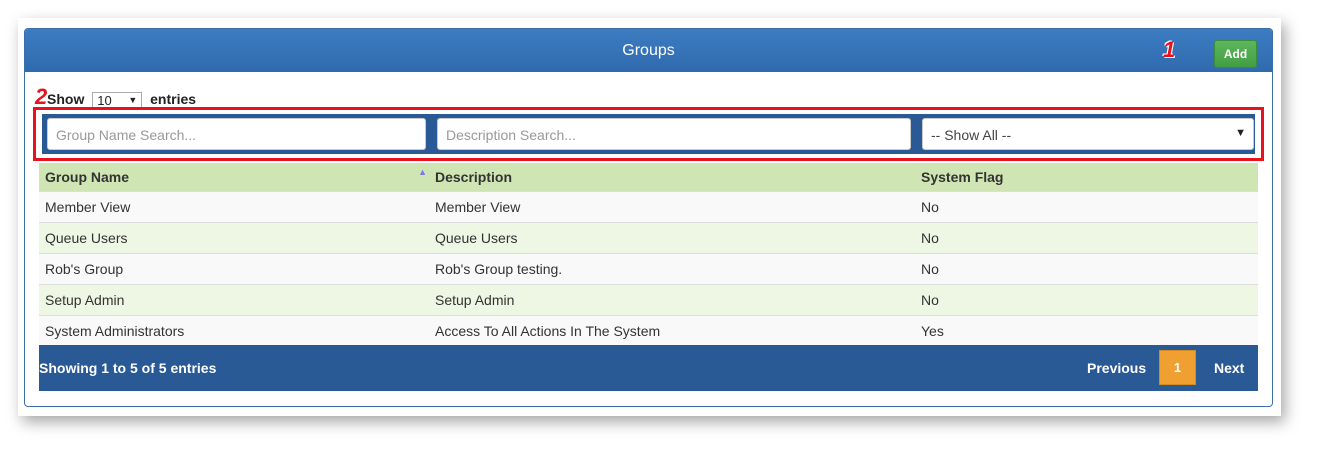  I want to click on cell-group-name: Rob's Group, so click(234, 268).